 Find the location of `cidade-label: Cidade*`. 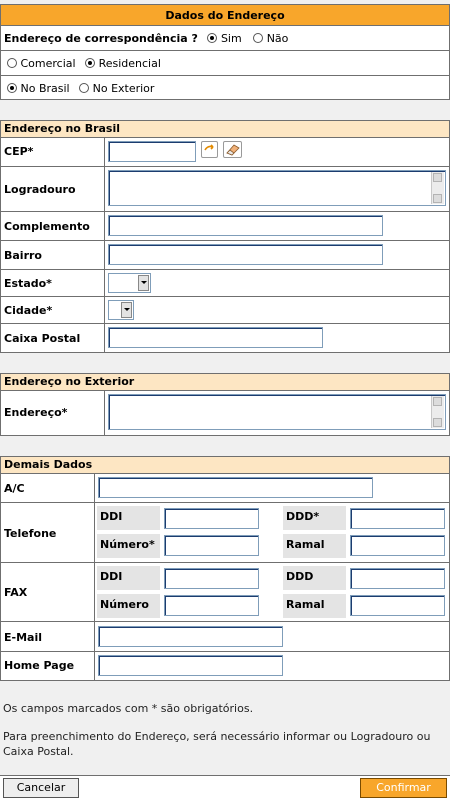

cidade-label: Cidade* is located at coordinates (28, 310).